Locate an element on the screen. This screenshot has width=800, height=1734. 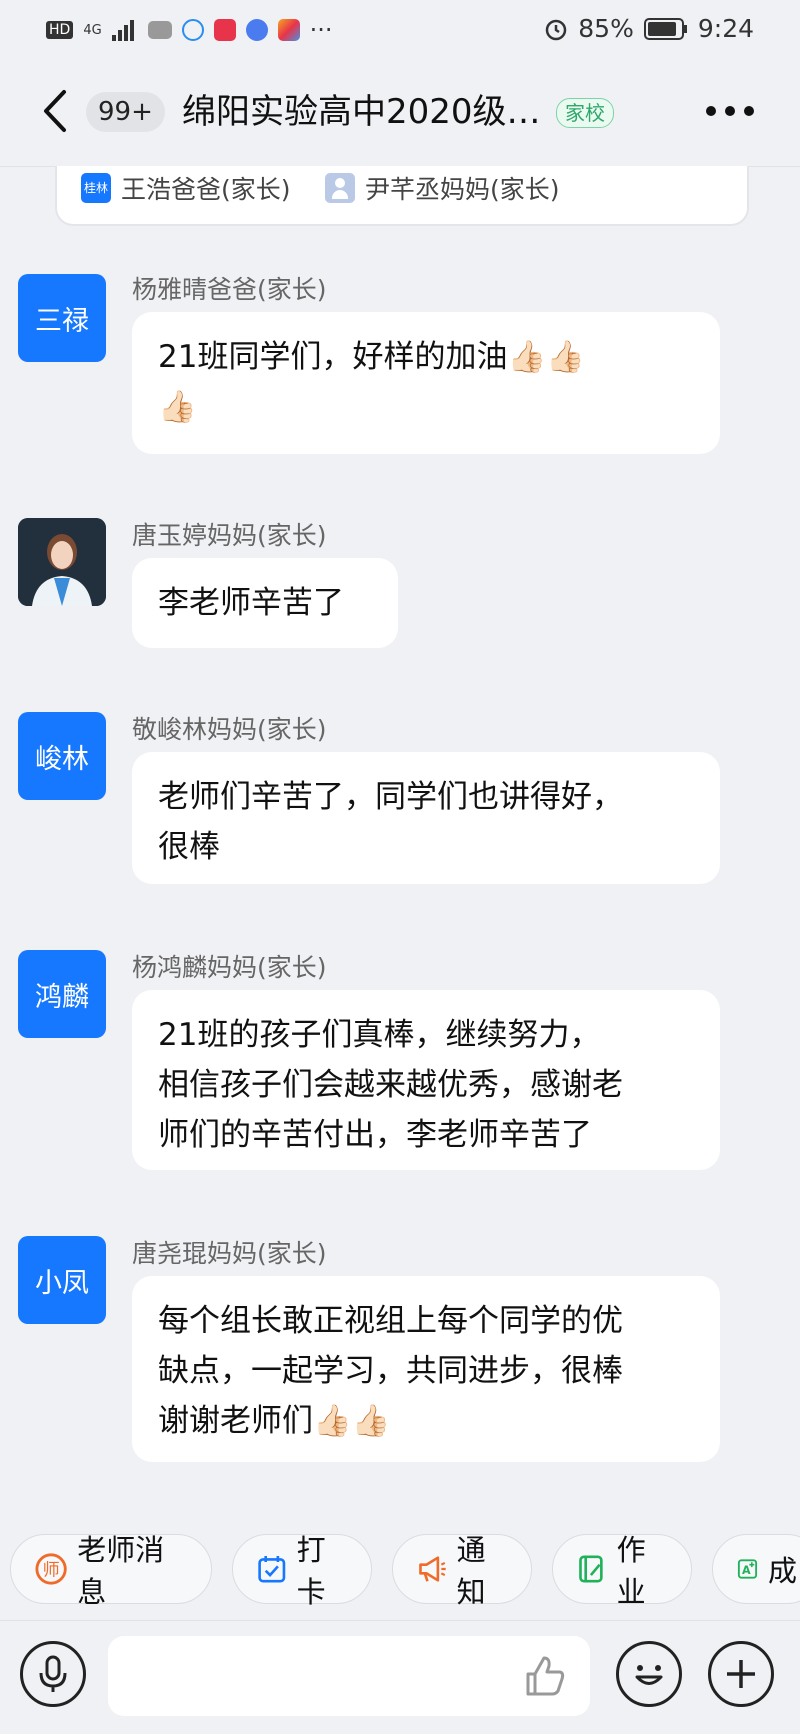
avatar: 小凤 is located at coordinates (62, 1280).